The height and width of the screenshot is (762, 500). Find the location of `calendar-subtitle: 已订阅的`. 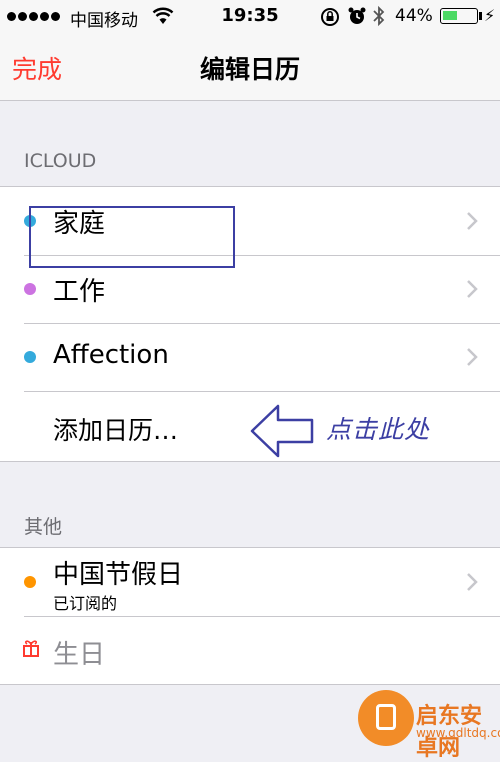

calendar-subtitle: 已订阅的 is located at coordinates (85, 603).